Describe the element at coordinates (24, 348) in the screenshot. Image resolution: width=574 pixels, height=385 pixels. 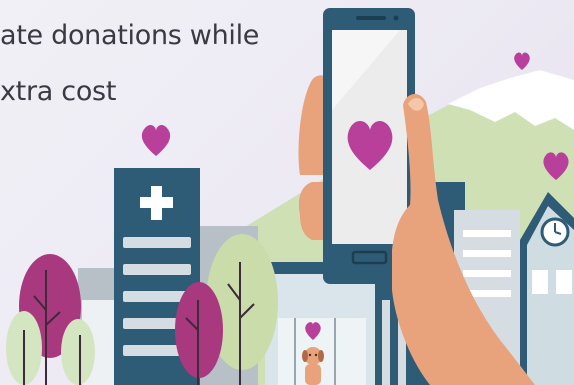
I see `tree-light-left` at that location.